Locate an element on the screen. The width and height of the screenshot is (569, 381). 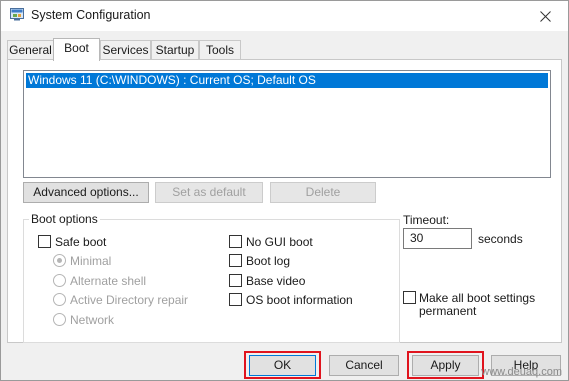
watermark: www.deuaq.com is located at coordinates (521, 372).